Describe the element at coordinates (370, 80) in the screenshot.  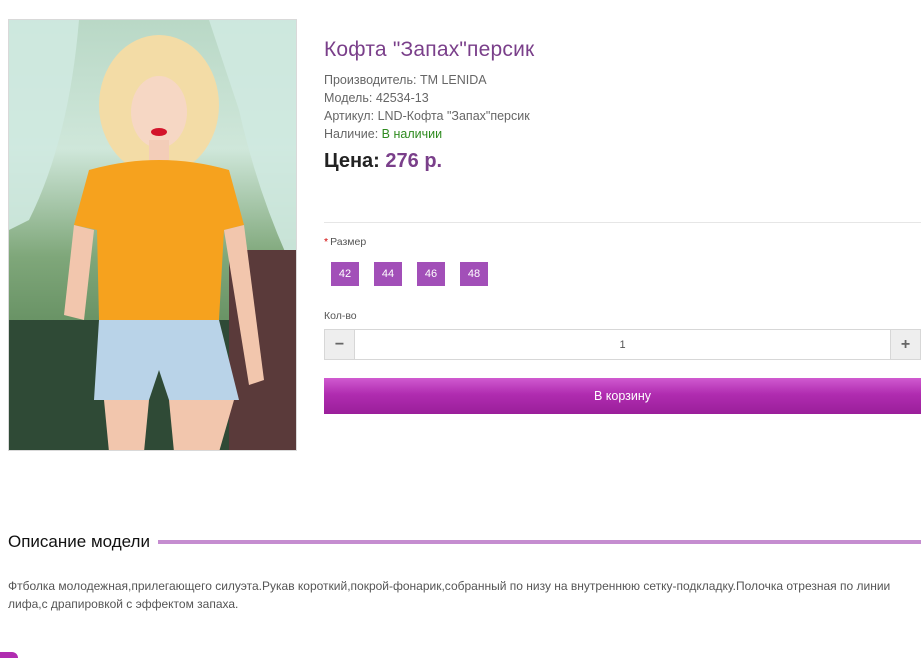
I see `manufacturer-label: Производитель:` at that location.